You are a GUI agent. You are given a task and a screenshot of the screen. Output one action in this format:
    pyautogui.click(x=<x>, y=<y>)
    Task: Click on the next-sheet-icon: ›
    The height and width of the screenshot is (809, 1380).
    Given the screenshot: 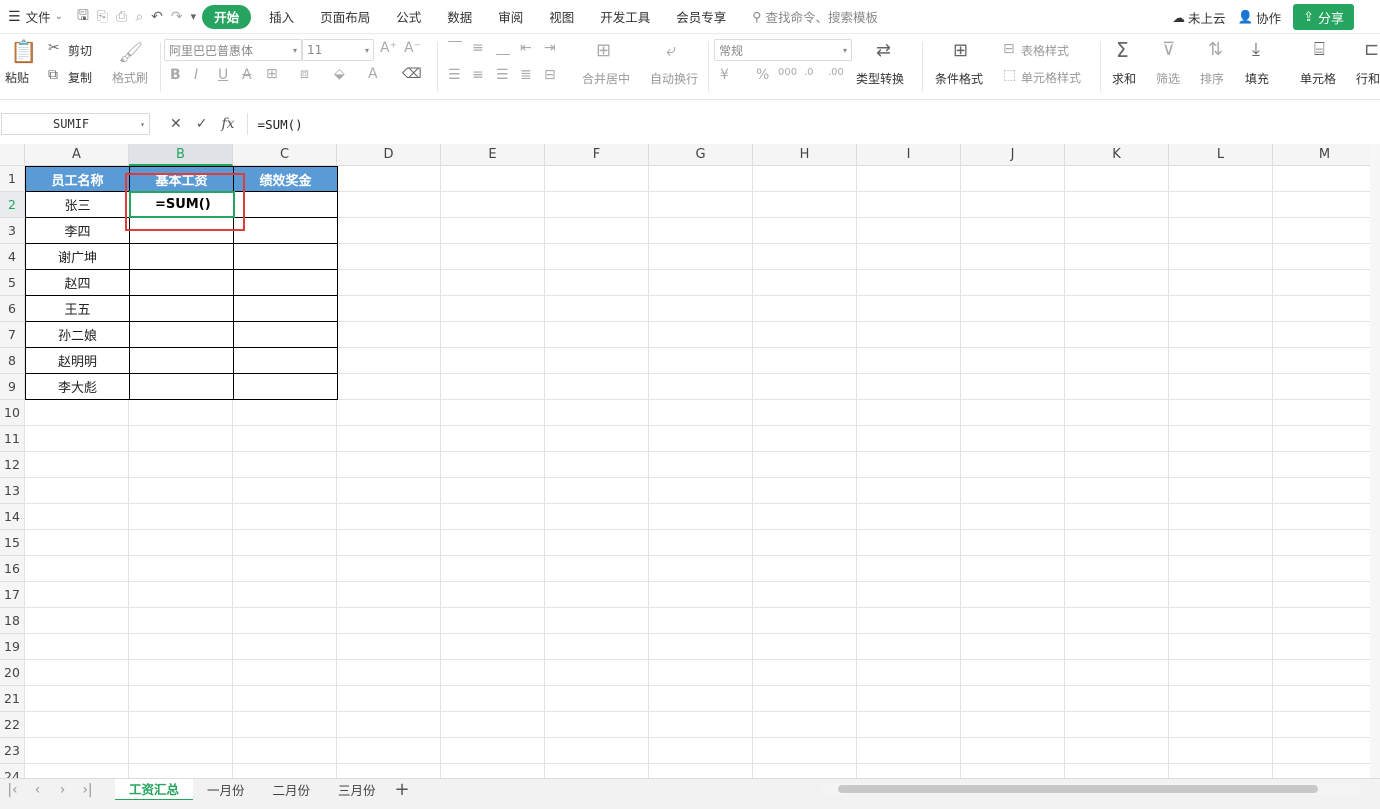 What is the action you would take?
    pyautogui.click(x=62, y=790)
    